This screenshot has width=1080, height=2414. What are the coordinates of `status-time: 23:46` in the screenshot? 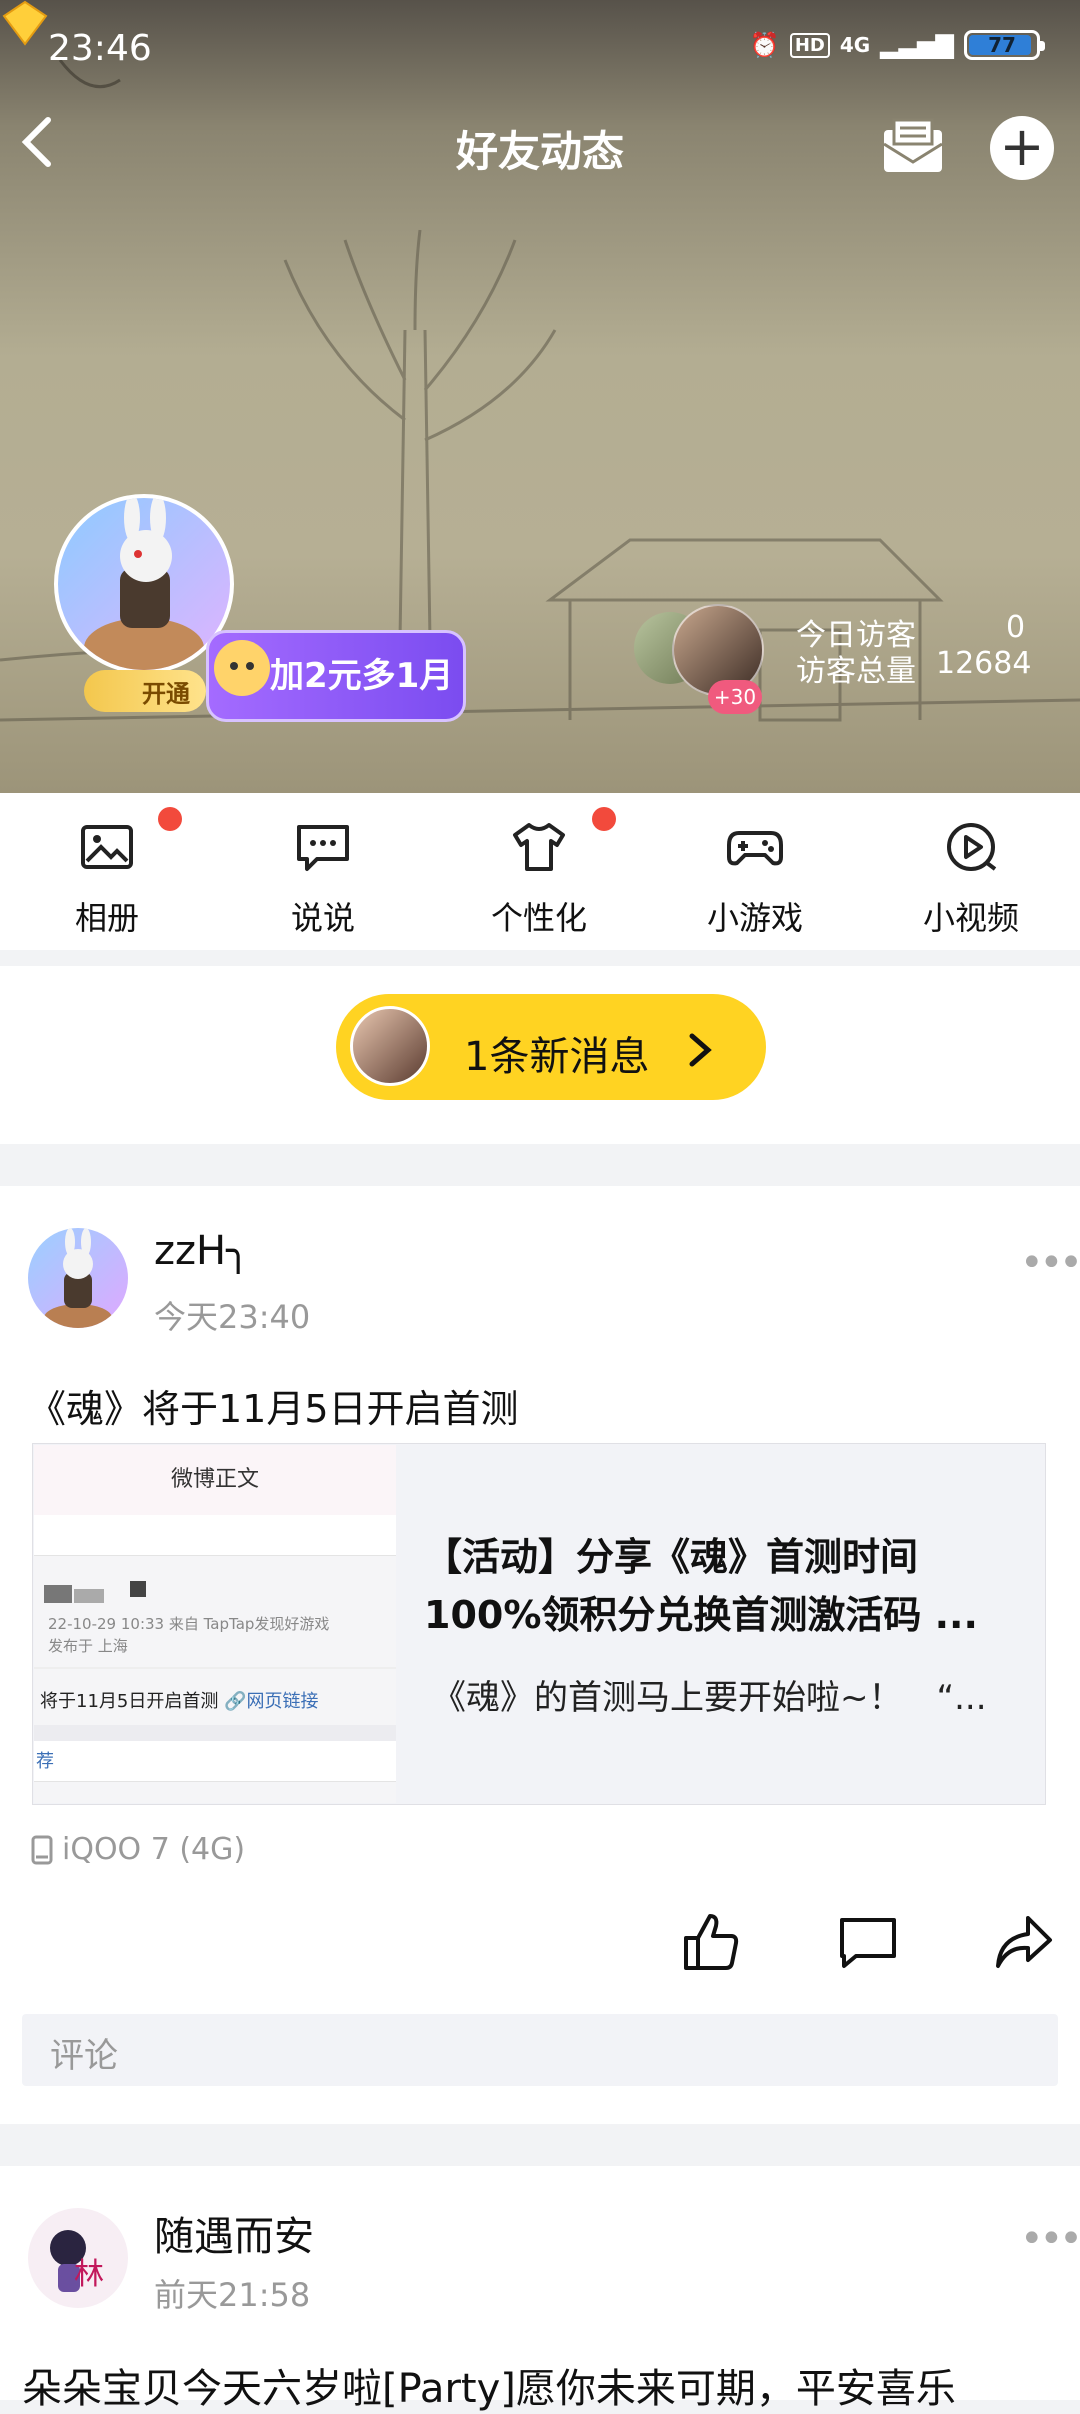 It's located at (100, 48).